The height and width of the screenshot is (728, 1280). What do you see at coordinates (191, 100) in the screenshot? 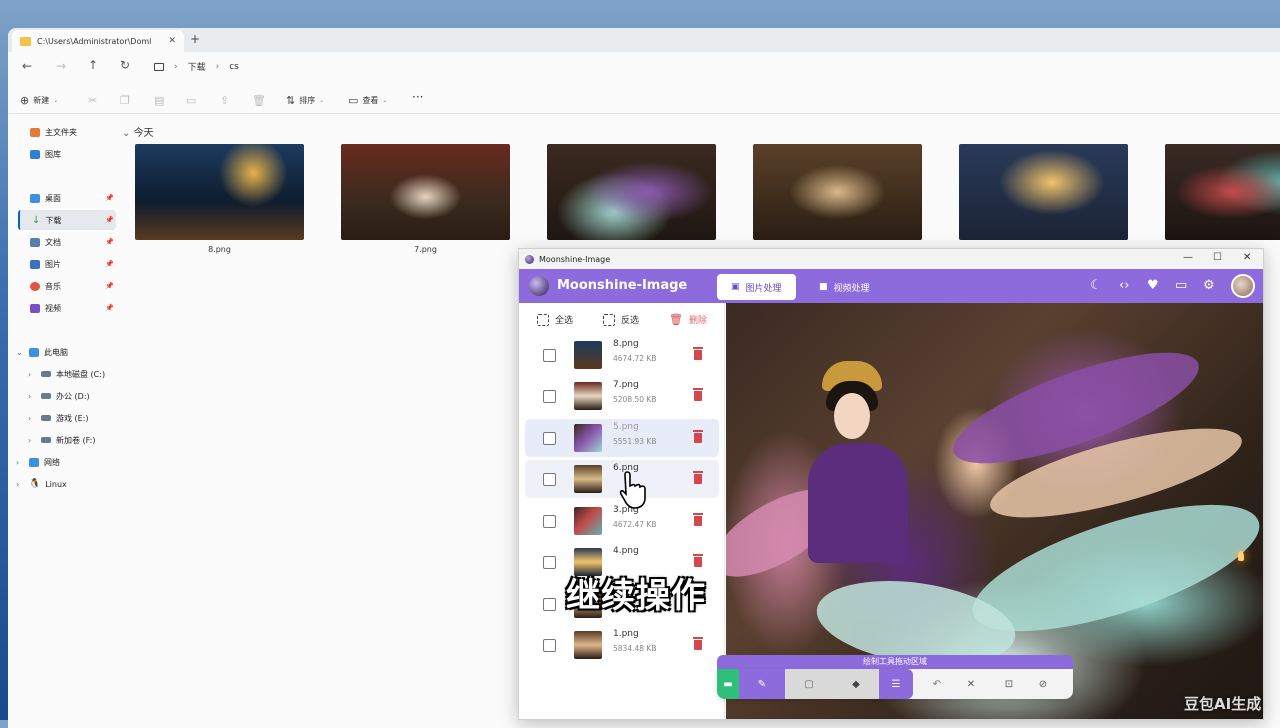
I see `rename-icon: ▭` at bounding box center [191, 100].